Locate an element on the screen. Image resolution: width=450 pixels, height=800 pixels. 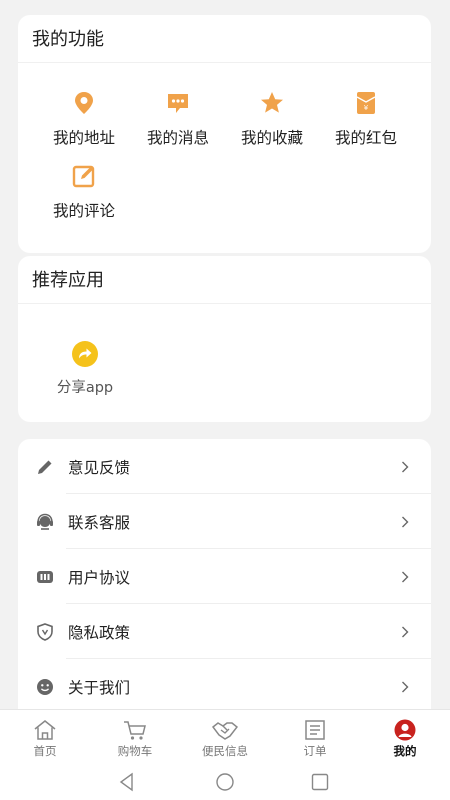
tab-cart: 购物车 is located at coordinates (135, 736).